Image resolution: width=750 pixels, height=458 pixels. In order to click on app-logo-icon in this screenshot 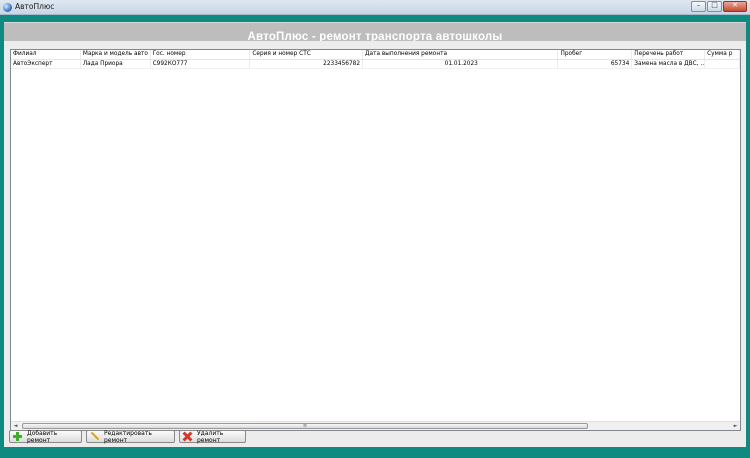, I will do `click(7, 7)`.